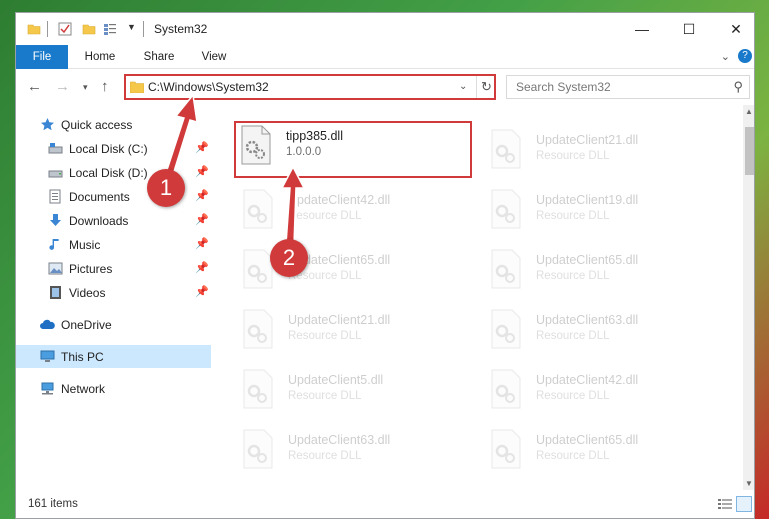 The image size is (769, 519). Describe the element at coordinates (113, 388) in the screenshot. I see `sidebar-item-network: Network` at that location.